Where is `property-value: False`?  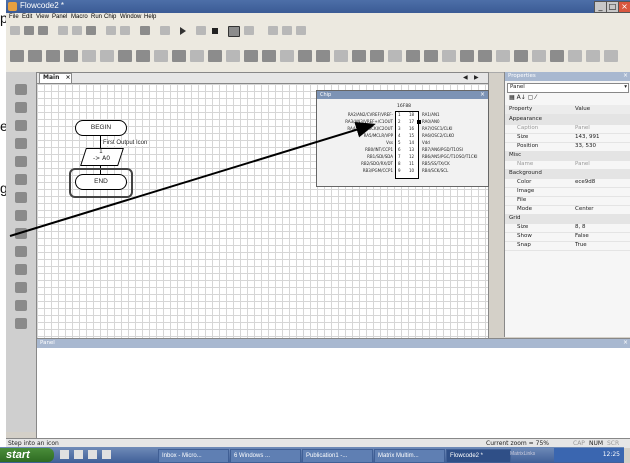
property-value: False is located at coordinates (582, 236).